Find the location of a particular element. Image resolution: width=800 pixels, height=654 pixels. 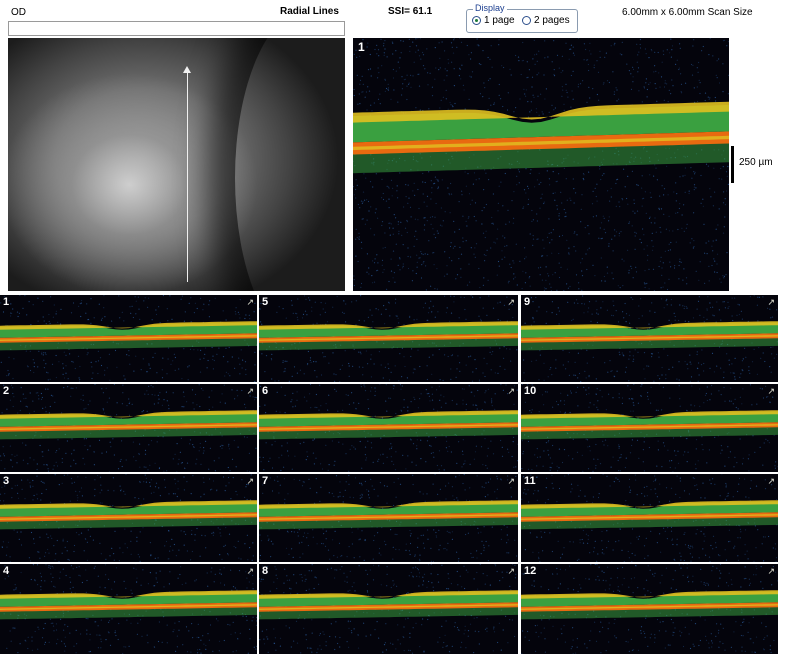

thumbnail-scan-1: 1 ↗ is located at coordinates (128, 338).